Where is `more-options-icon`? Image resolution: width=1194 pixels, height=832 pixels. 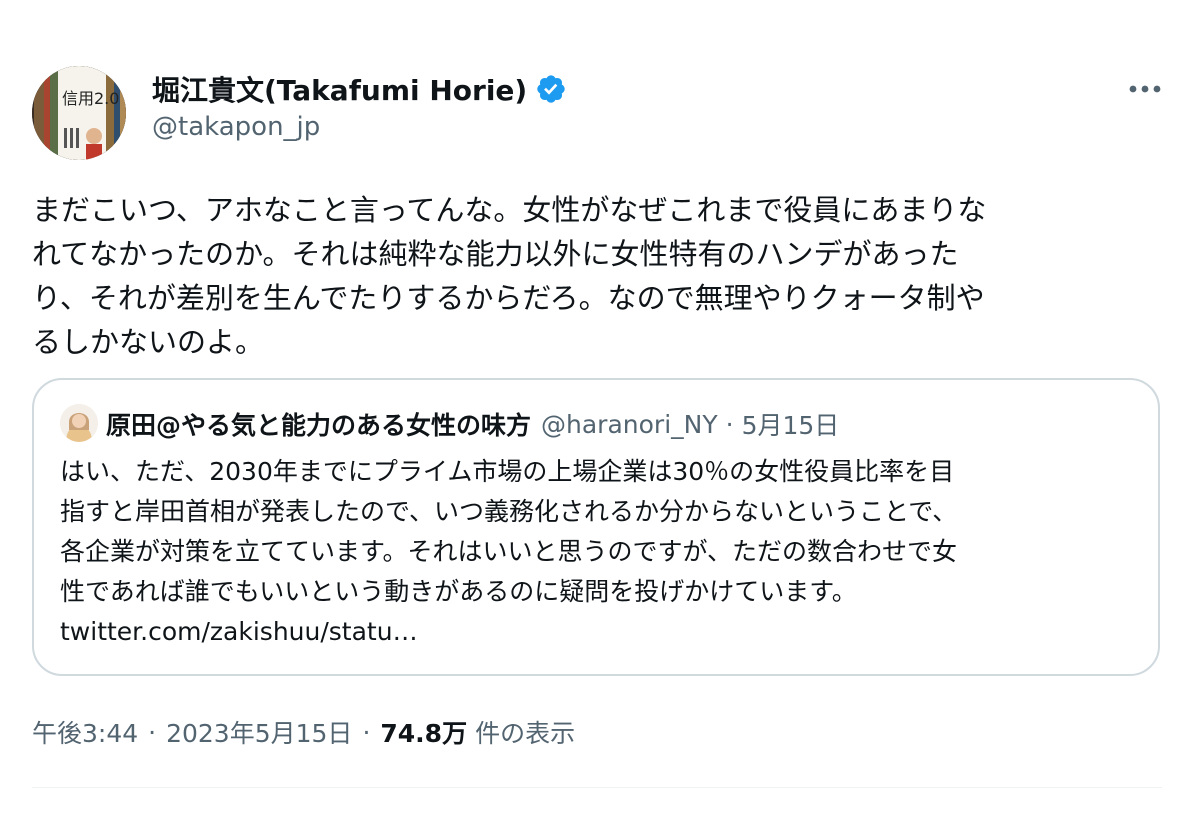
more-options-icon is located at coordinates (1145, 89).